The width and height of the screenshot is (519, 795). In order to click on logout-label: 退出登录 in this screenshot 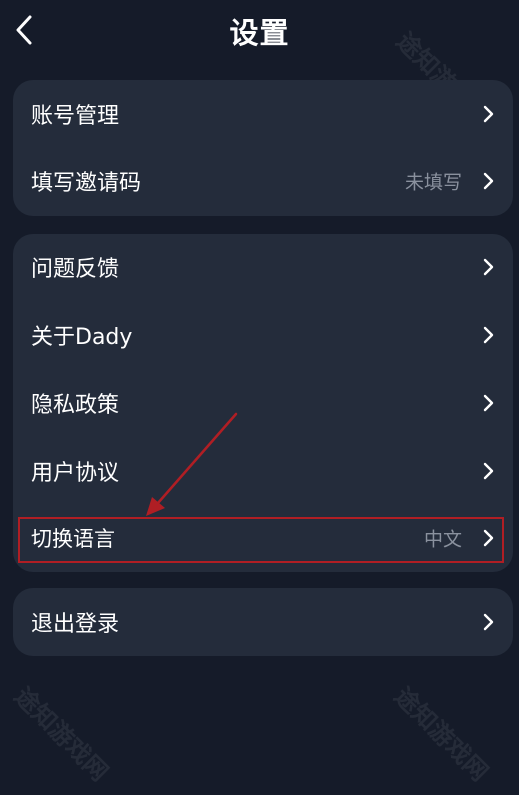, I will do `click(75, 624)`.